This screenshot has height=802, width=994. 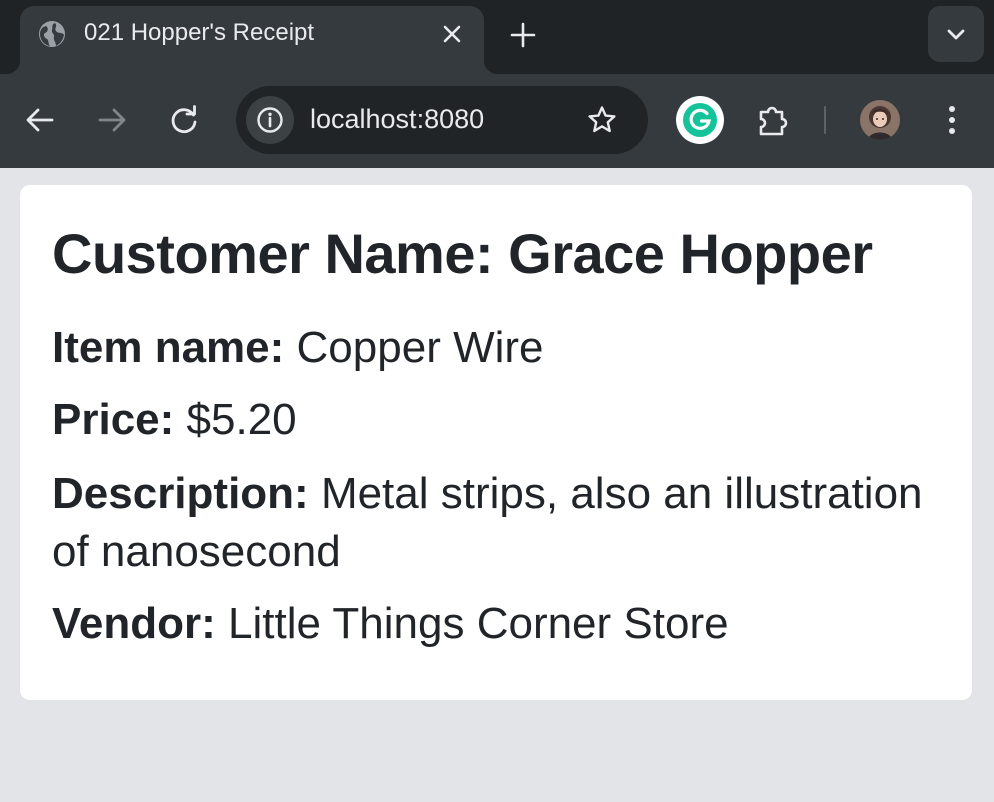 I want to click on profile-picture, so click(x=880, y=120).